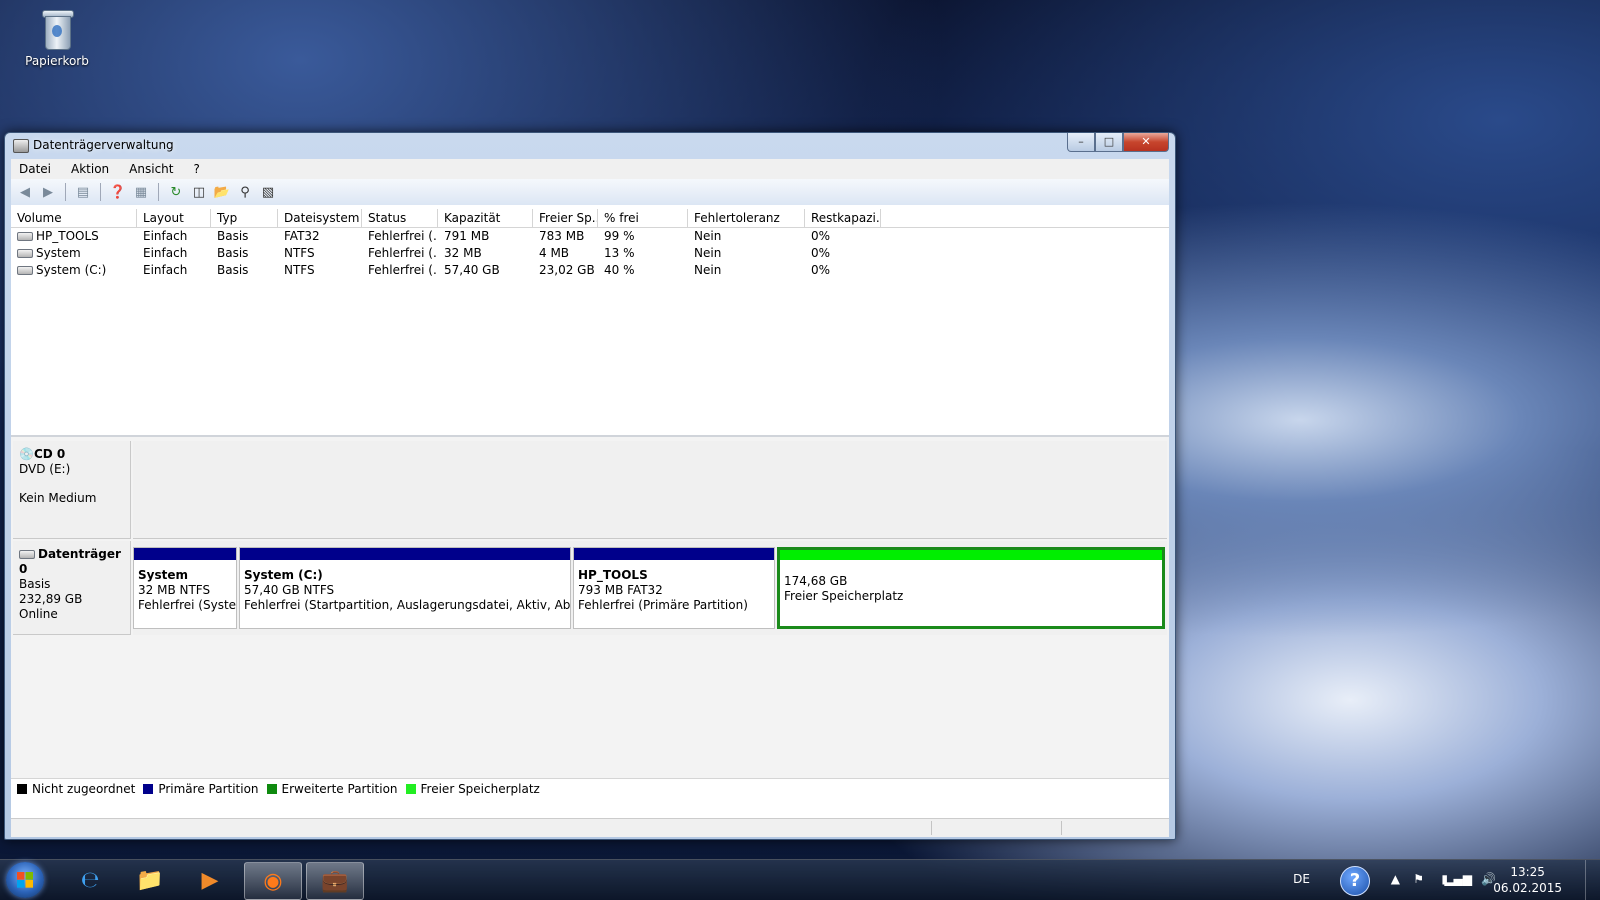  Describe the element at coordinates (71, 270) in the screenshot. I see `volume-name: System (C:)` at that location.